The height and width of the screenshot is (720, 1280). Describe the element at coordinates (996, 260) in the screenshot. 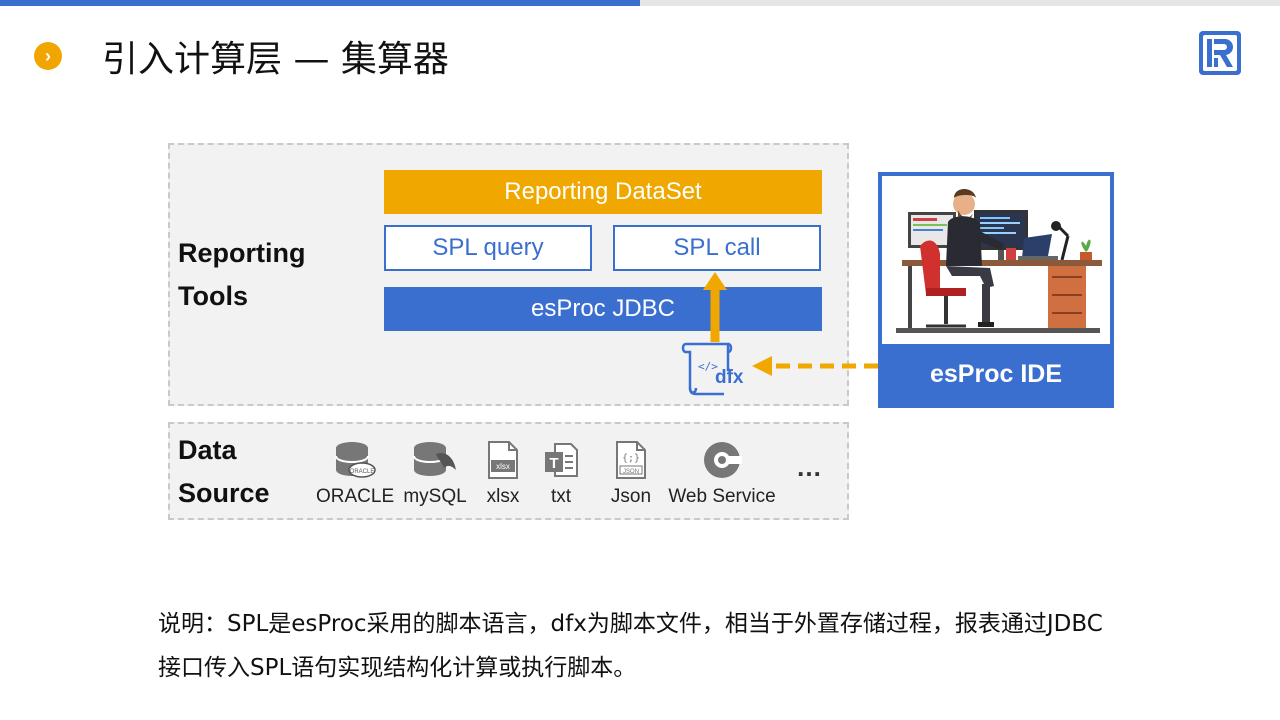

I see `developer-desk-illustration` at that location.